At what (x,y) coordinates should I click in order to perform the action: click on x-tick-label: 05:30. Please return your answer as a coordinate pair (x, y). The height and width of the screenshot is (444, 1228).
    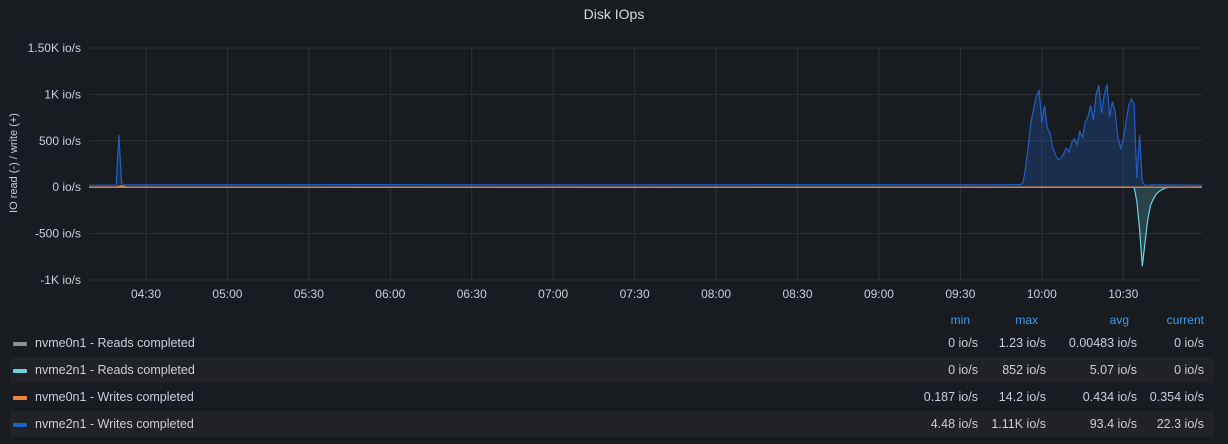
    Looking at the image, I should click on (309, 294).